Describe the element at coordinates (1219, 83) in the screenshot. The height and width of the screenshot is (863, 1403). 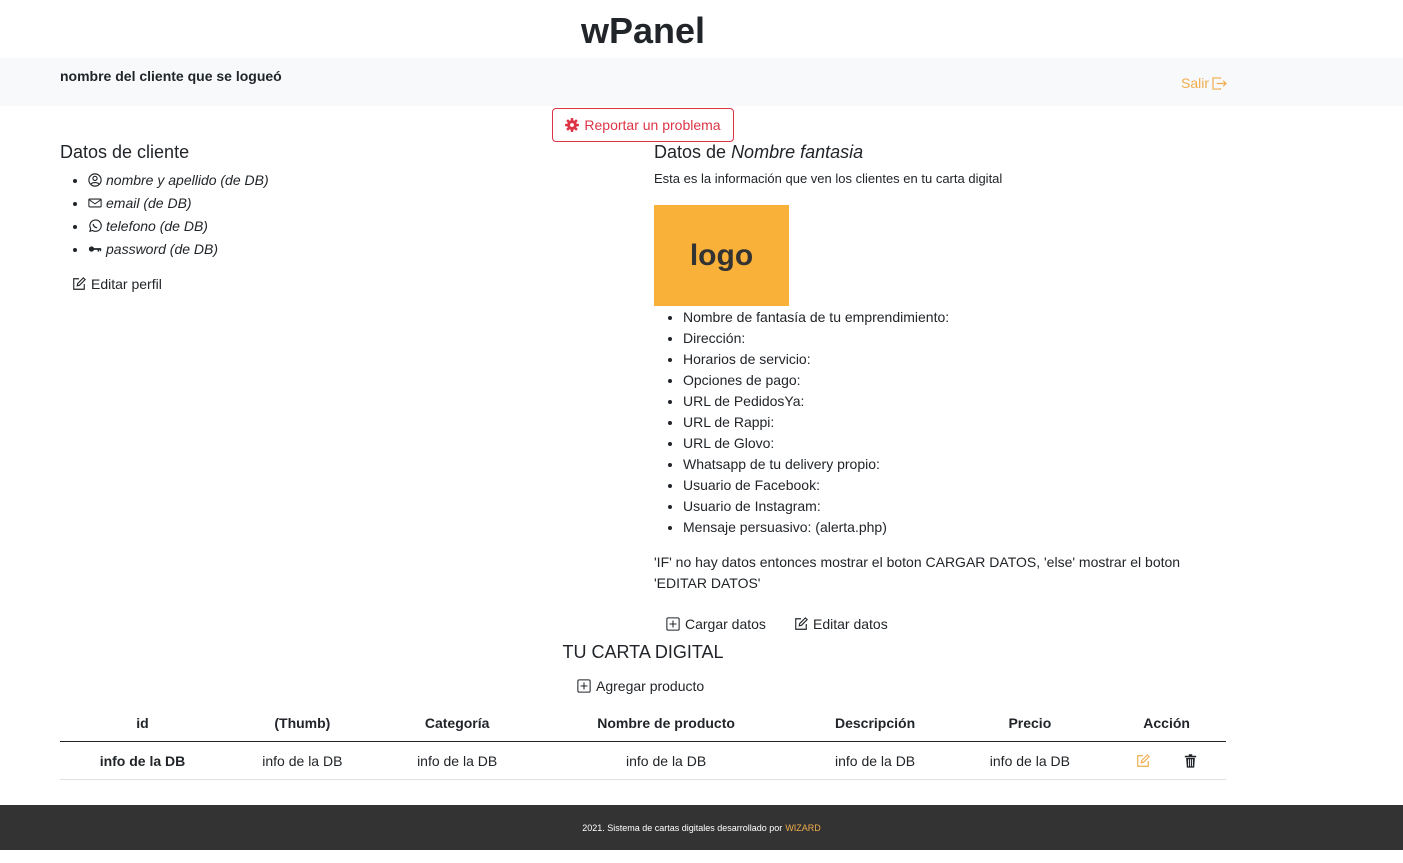
I see `logout-icon` at that location.